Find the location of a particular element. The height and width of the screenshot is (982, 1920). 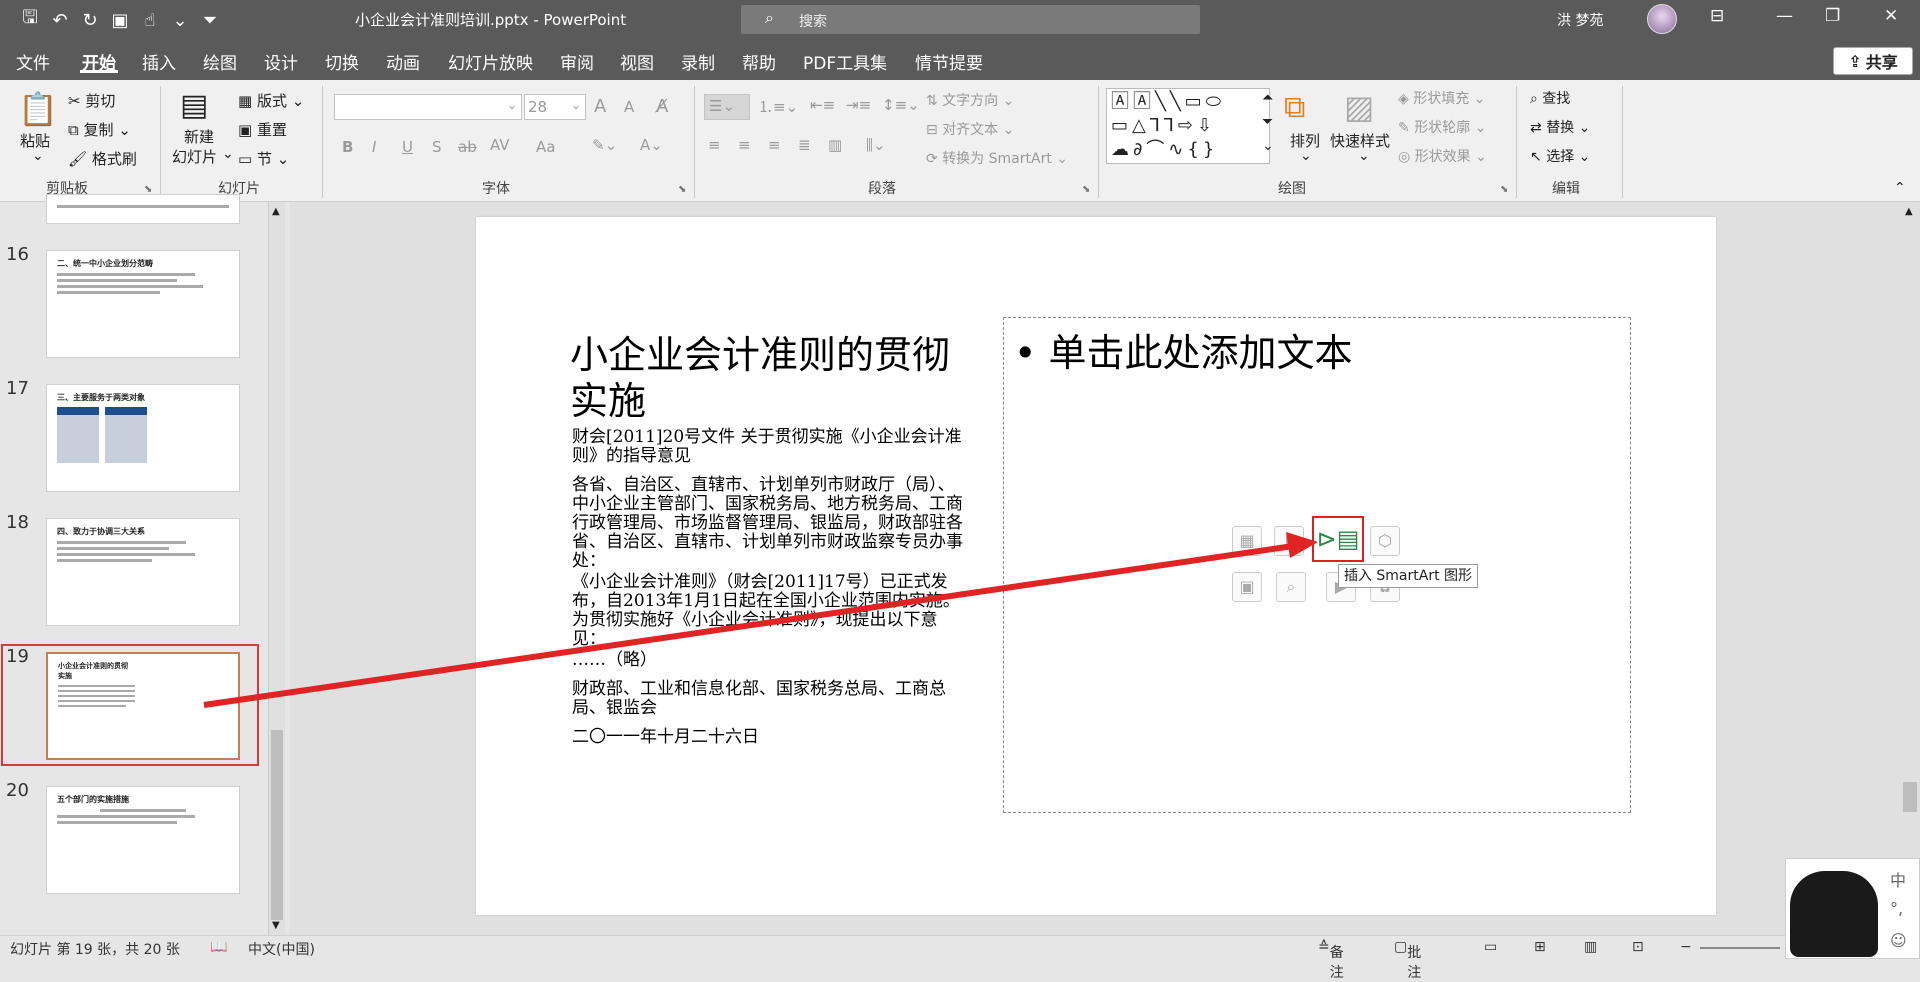

grow-font-icon: A is located at coordinates (600, 106).